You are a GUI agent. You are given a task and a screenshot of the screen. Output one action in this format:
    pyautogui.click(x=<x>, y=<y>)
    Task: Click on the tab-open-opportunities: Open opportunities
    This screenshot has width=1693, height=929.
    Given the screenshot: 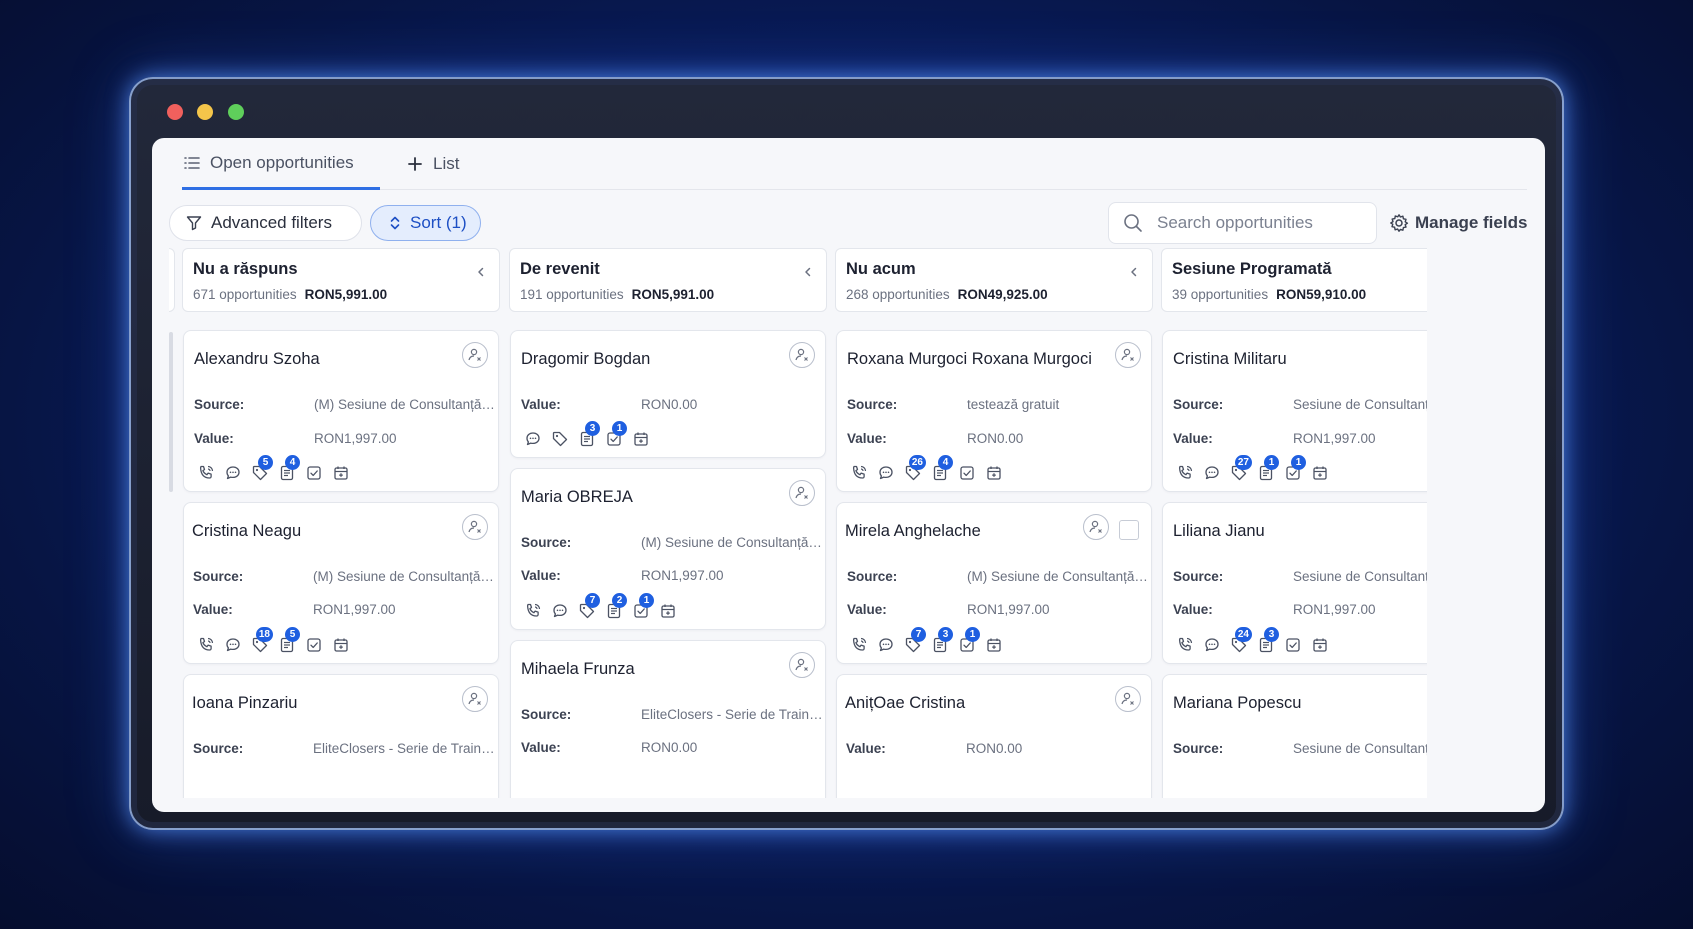 What is the action you would take?
    pyautogui.click(x=281, y=164)
    